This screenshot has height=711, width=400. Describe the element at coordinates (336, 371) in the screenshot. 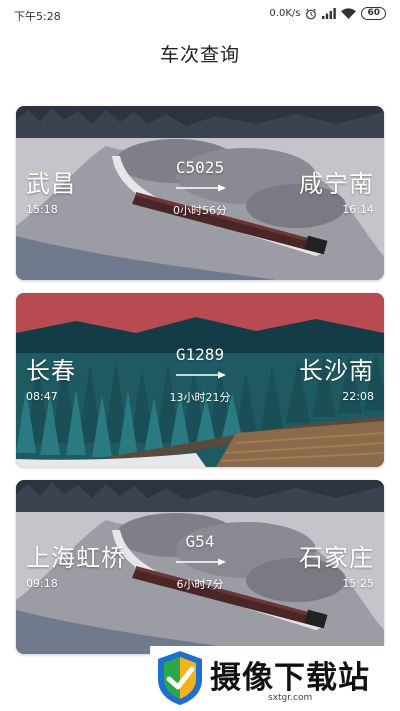

I see `arrival-station: 长沙南` at that location.